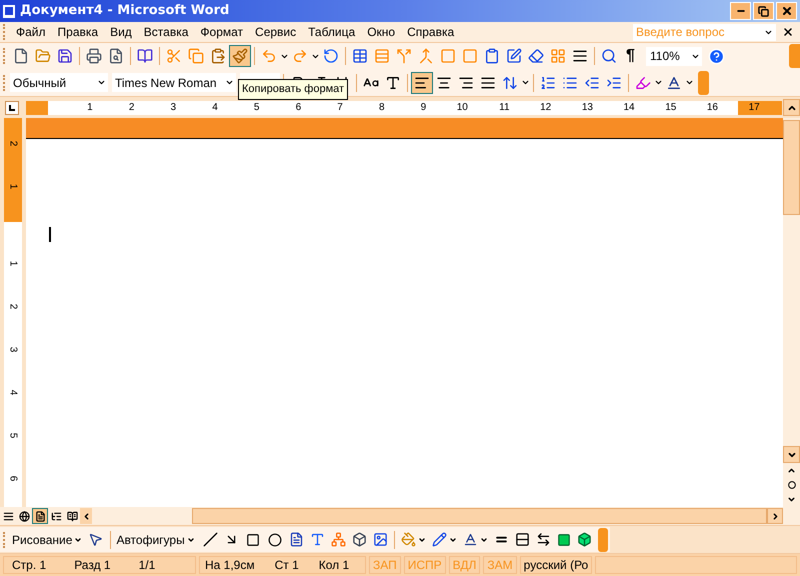 Image resolution: width=800 pixels, height=576 pixels. Describe the element at coordinates (556, 565) in the screenshot. I see `language-indicator: русский (Ро` at that location.